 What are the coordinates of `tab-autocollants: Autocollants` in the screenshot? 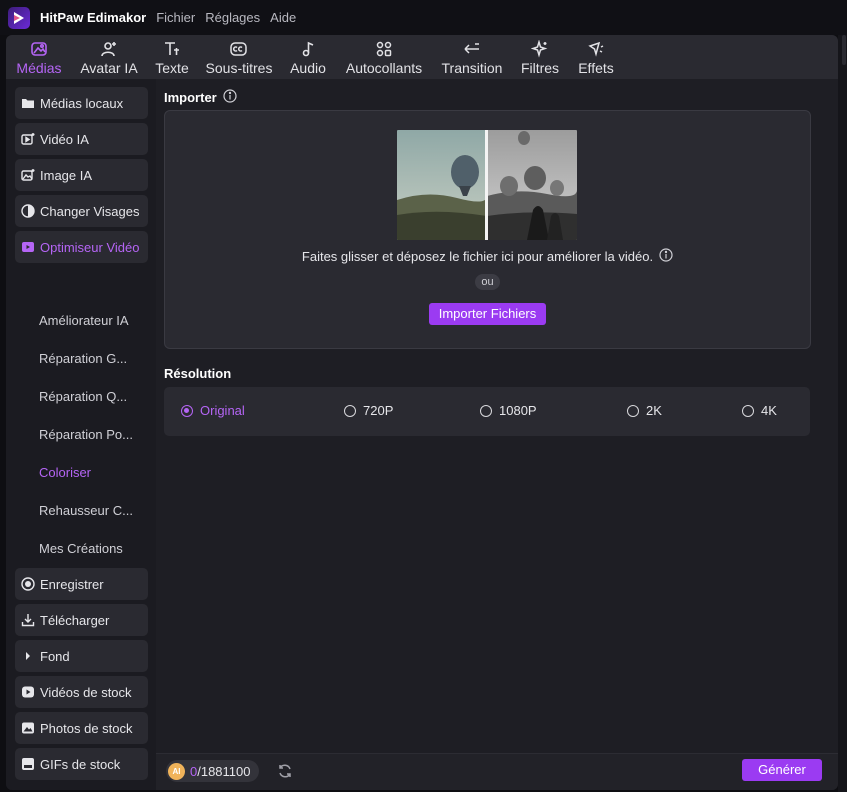 It's located at (384, 57).